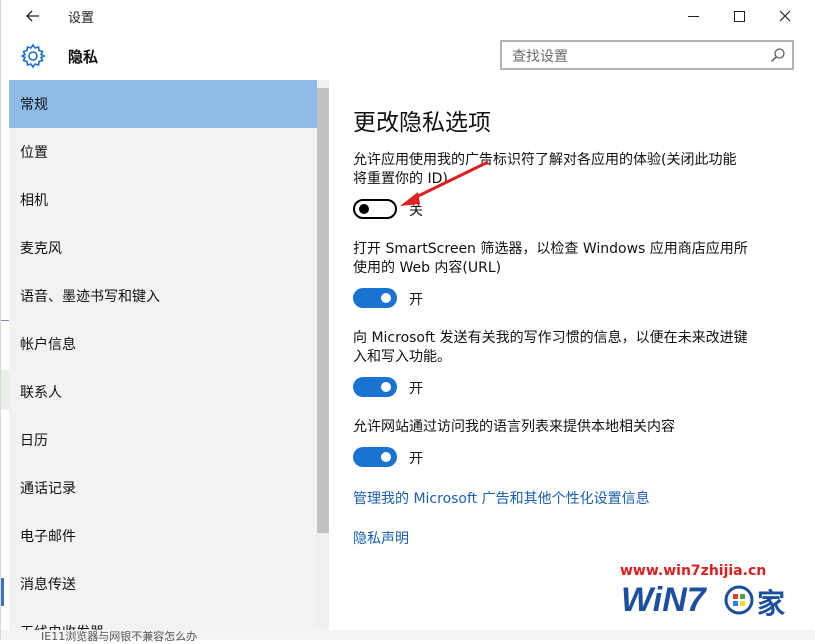  What do you see at coordinates (34, 105) in the screenshot?
I see `sidebar-item-label: 常规` at bounding box center [34, 105].